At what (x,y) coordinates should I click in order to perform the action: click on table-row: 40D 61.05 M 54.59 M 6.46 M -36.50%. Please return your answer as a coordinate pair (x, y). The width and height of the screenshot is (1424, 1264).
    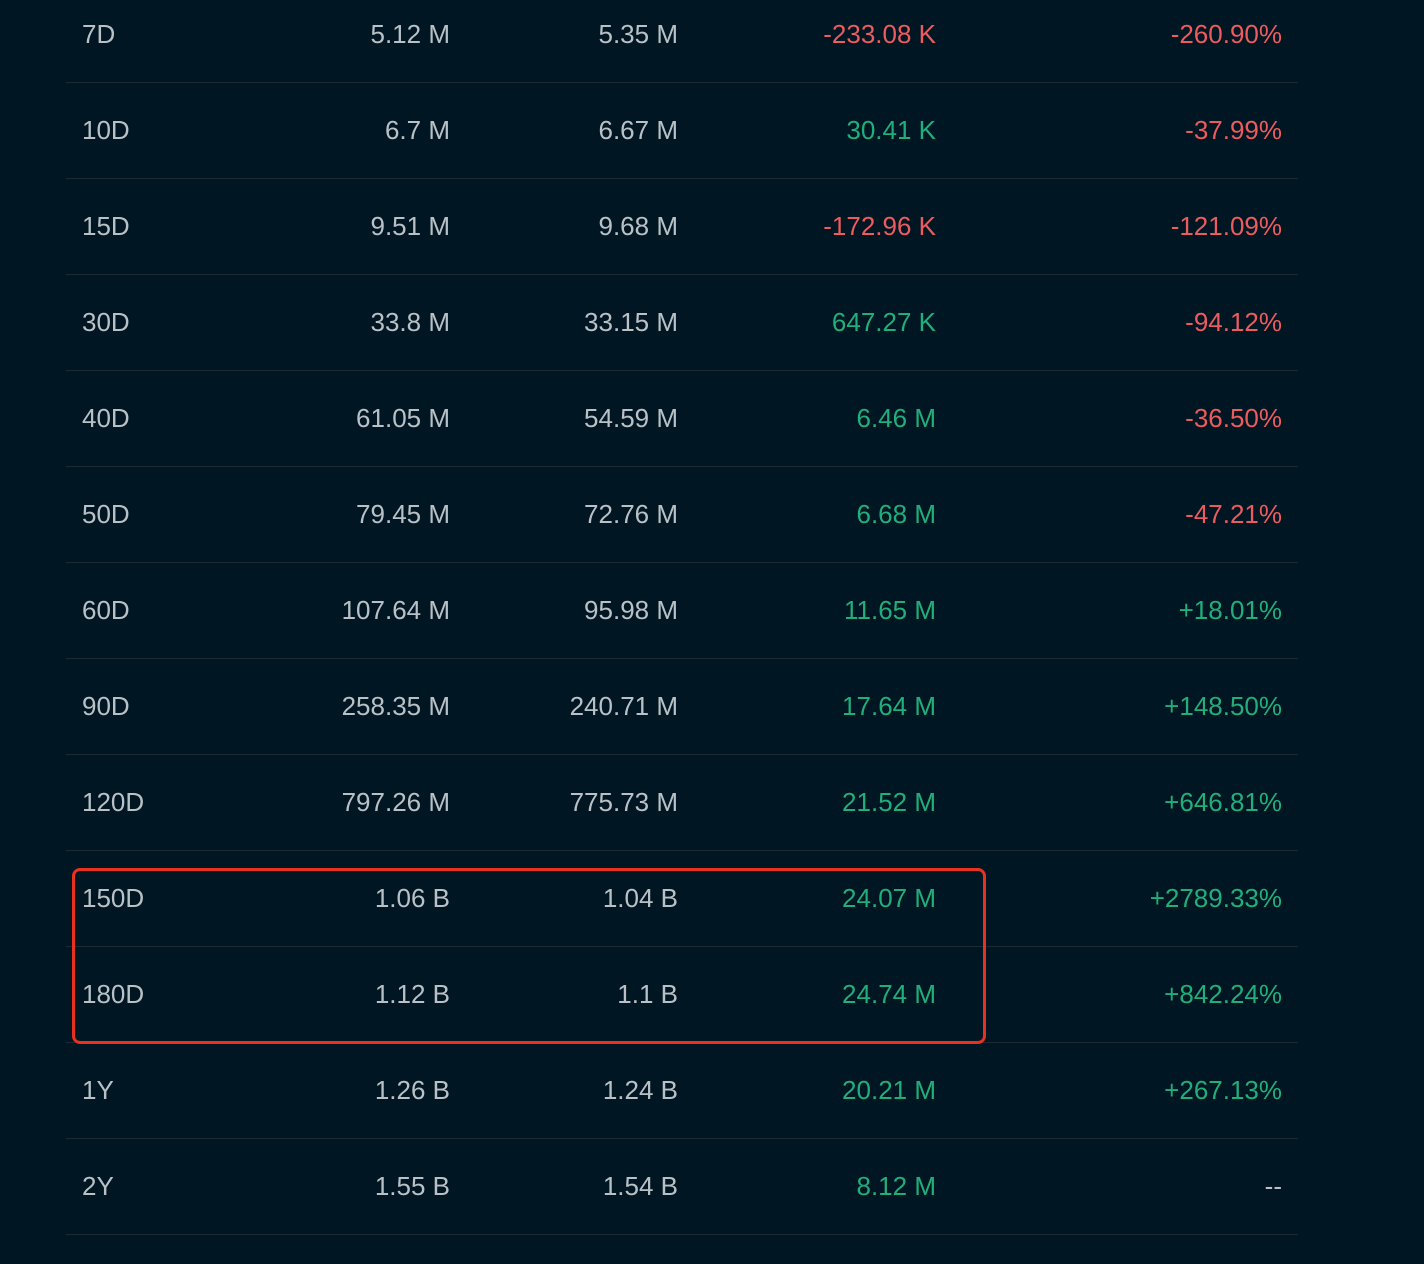
    Looking at the image, I should click on (682, 419).